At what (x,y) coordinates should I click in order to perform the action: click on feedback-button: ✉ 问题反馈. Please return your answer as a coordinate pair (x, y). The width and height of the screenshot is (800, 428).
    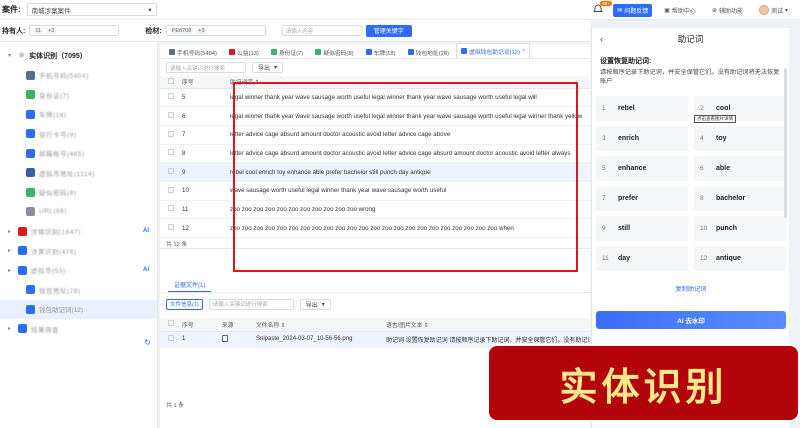
    Looking at the image, I should click on (633, 10).